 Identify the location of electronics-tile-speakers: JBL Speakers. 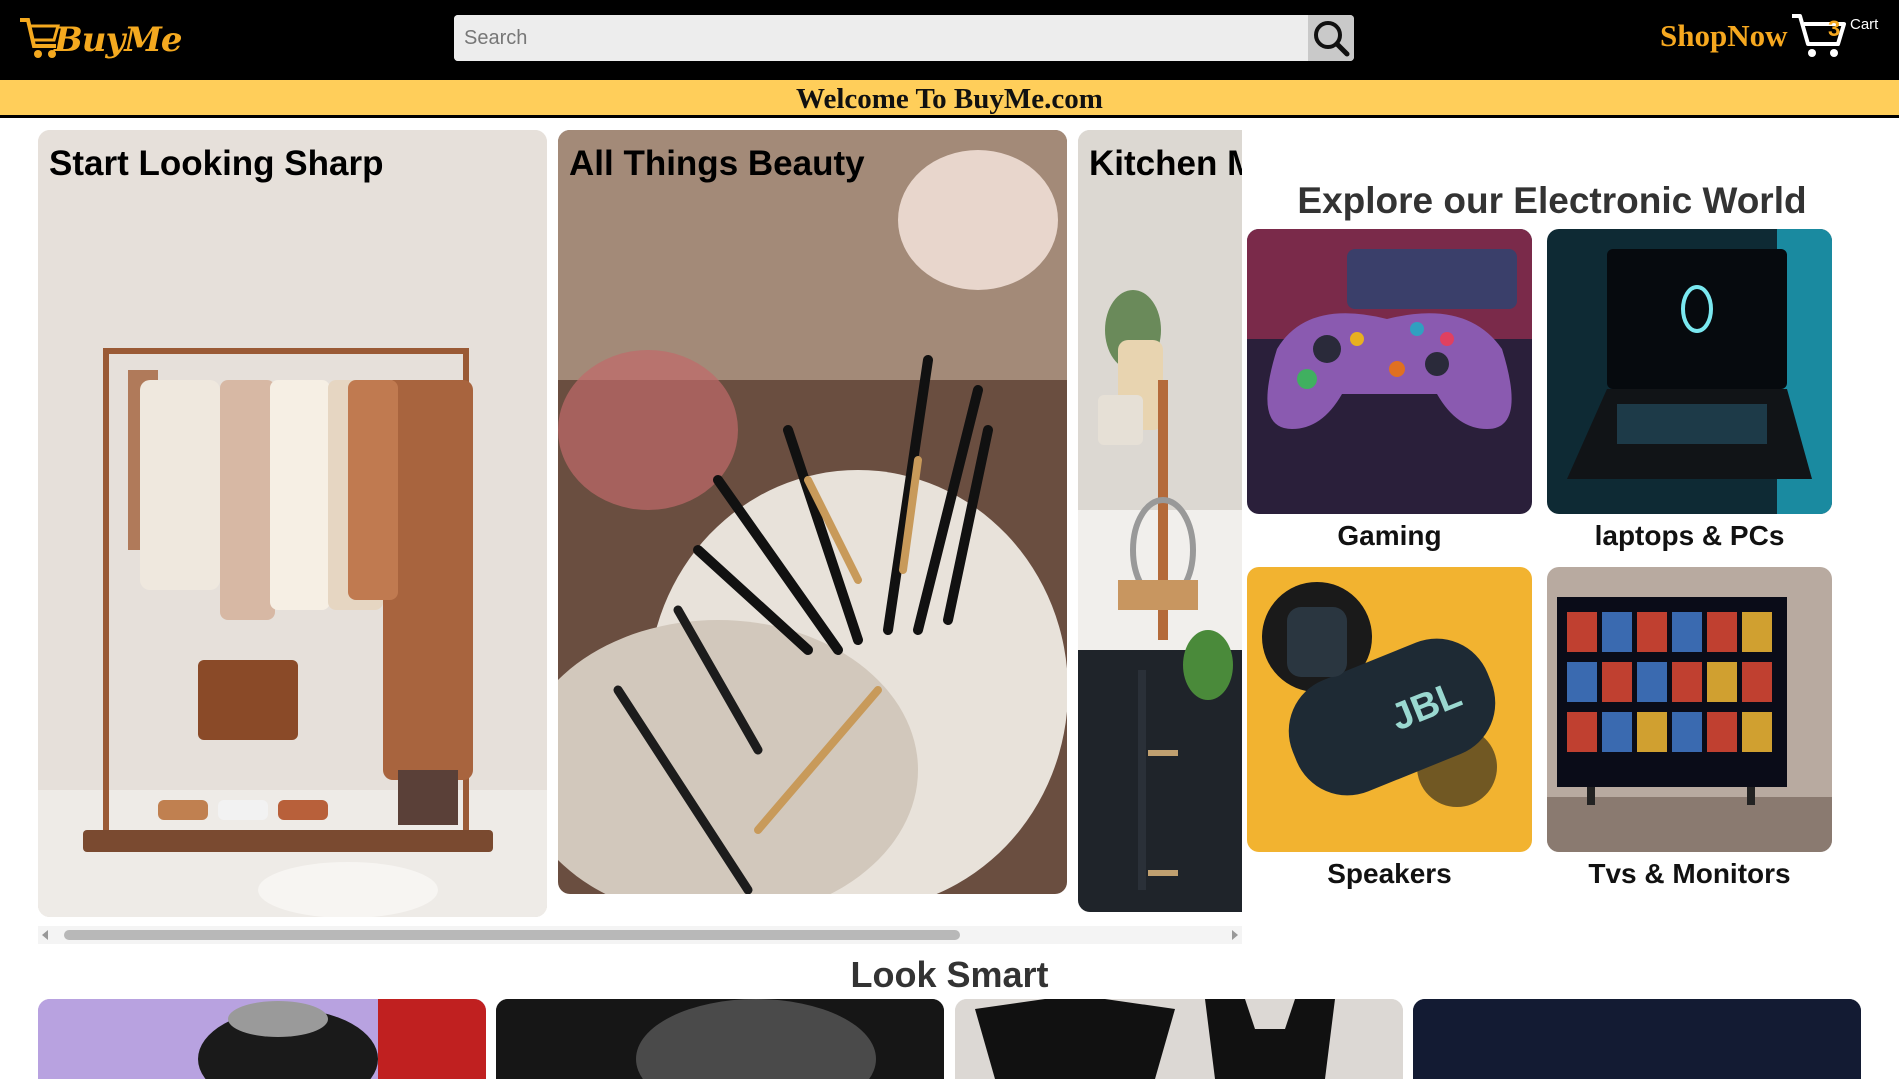
(1389, 728).